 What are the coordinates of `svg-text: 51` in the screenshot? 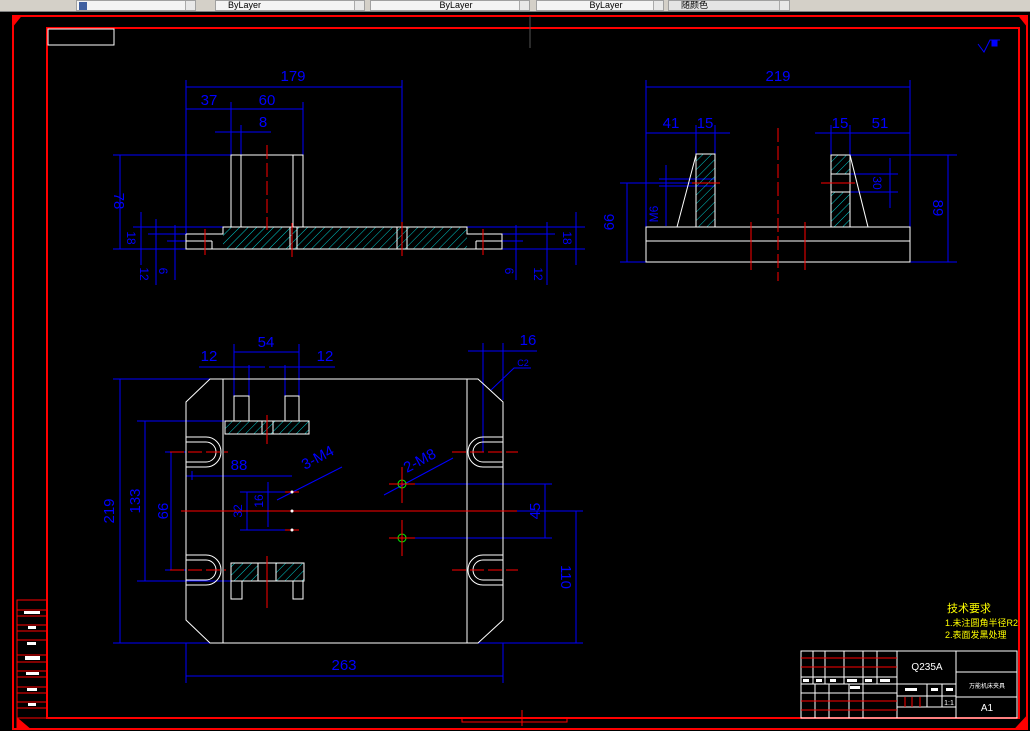 It's located at (880, 123).